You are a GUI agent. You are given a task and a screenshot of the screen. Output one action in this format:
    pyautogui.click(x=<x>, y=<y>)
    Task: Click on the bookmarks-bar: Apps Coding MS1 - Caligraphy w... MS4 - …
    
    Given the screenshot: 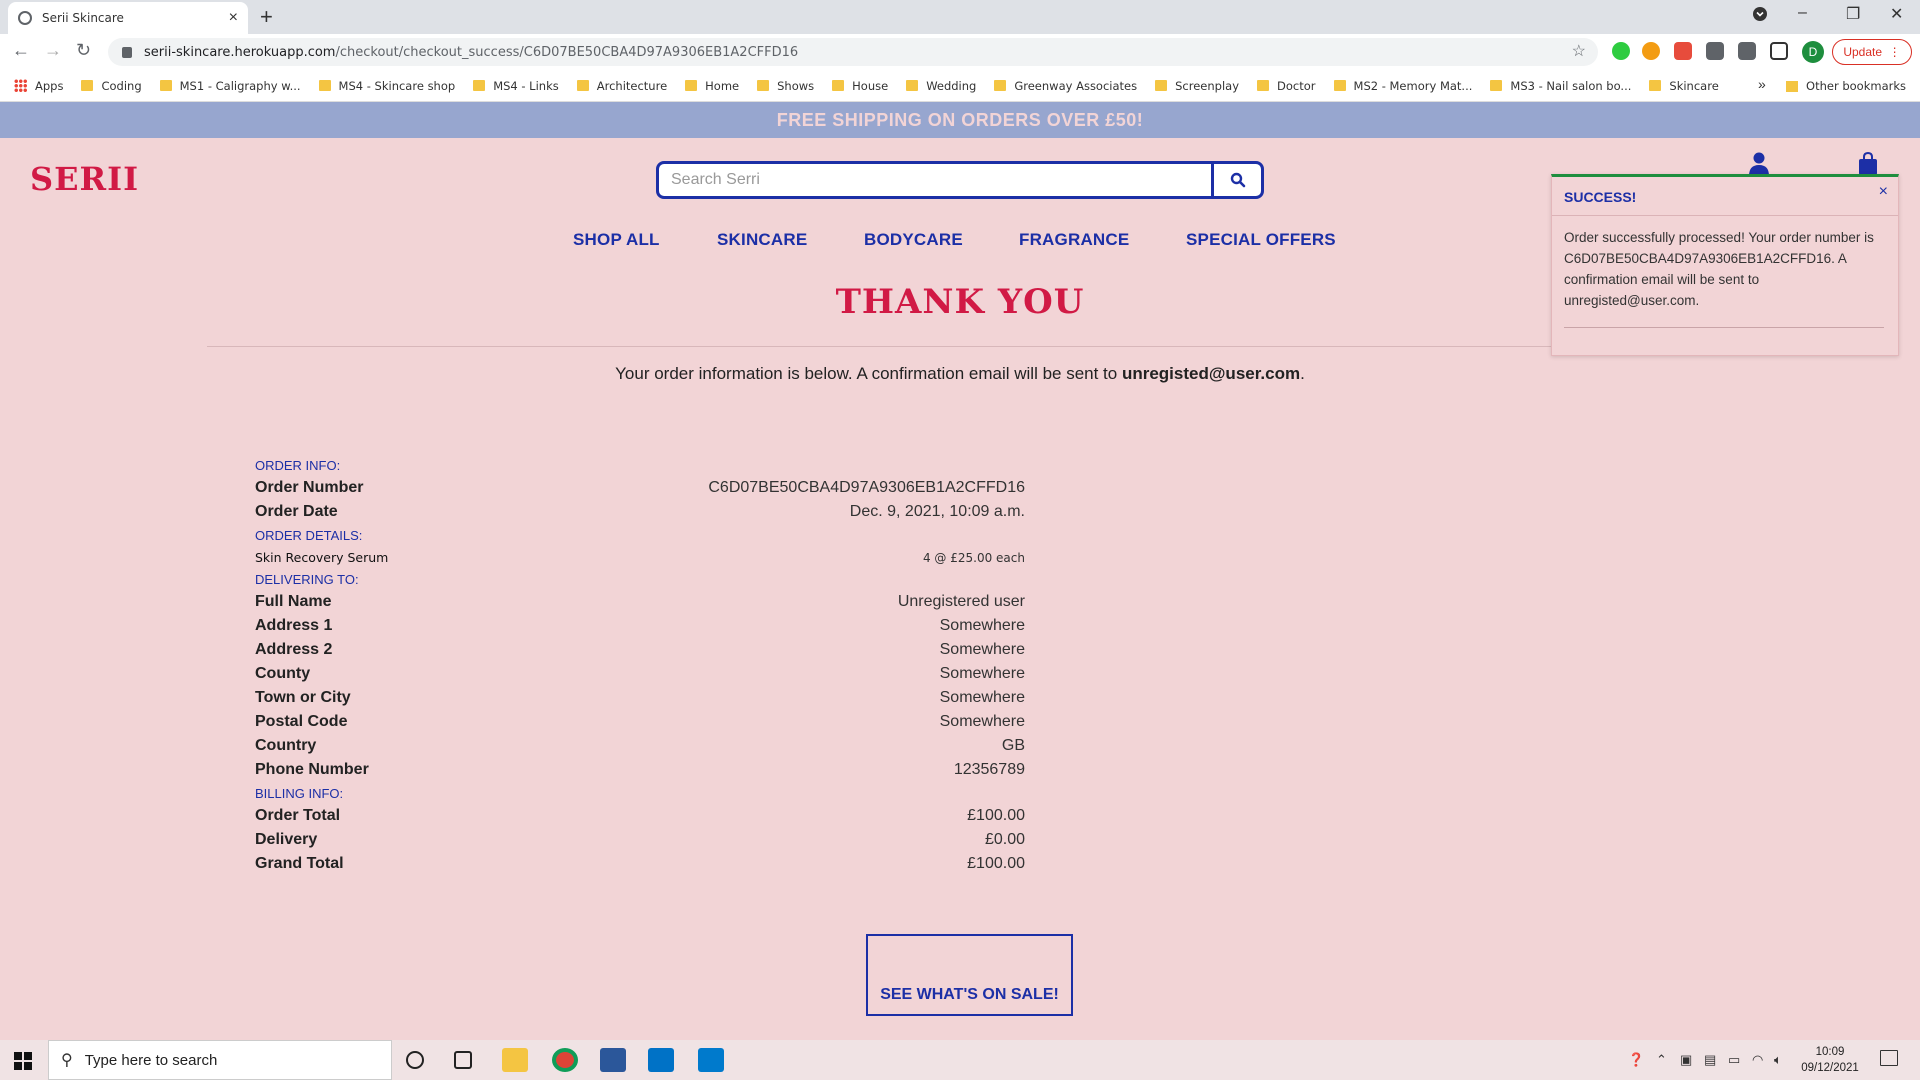 What is the action you would take?
    pyautogui.click(x=960, y=86)
    